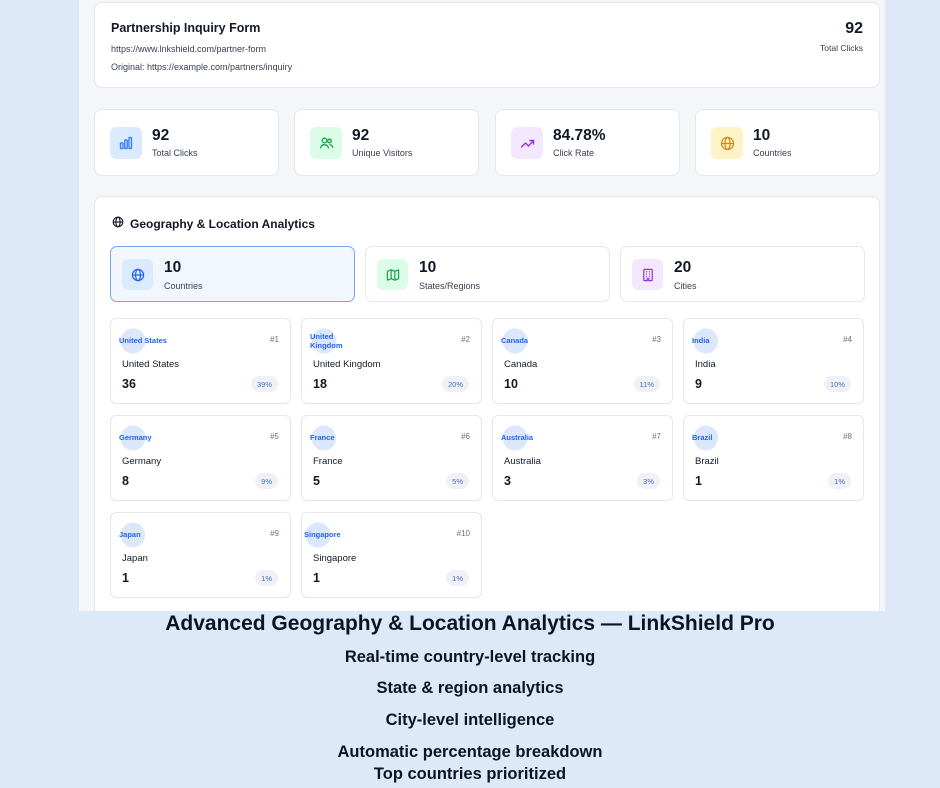 Image resolution: width=940 pixels, height=788 pixels. I want to click on flag-label: Japan, so click(132, 535).